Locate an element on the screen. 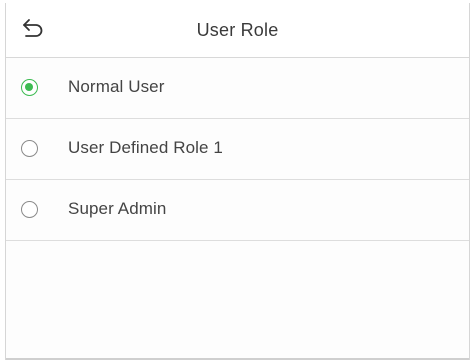 The height and width of the screenshot is (363, 475). option-label: Normal User is located at coordinates (116, 86).